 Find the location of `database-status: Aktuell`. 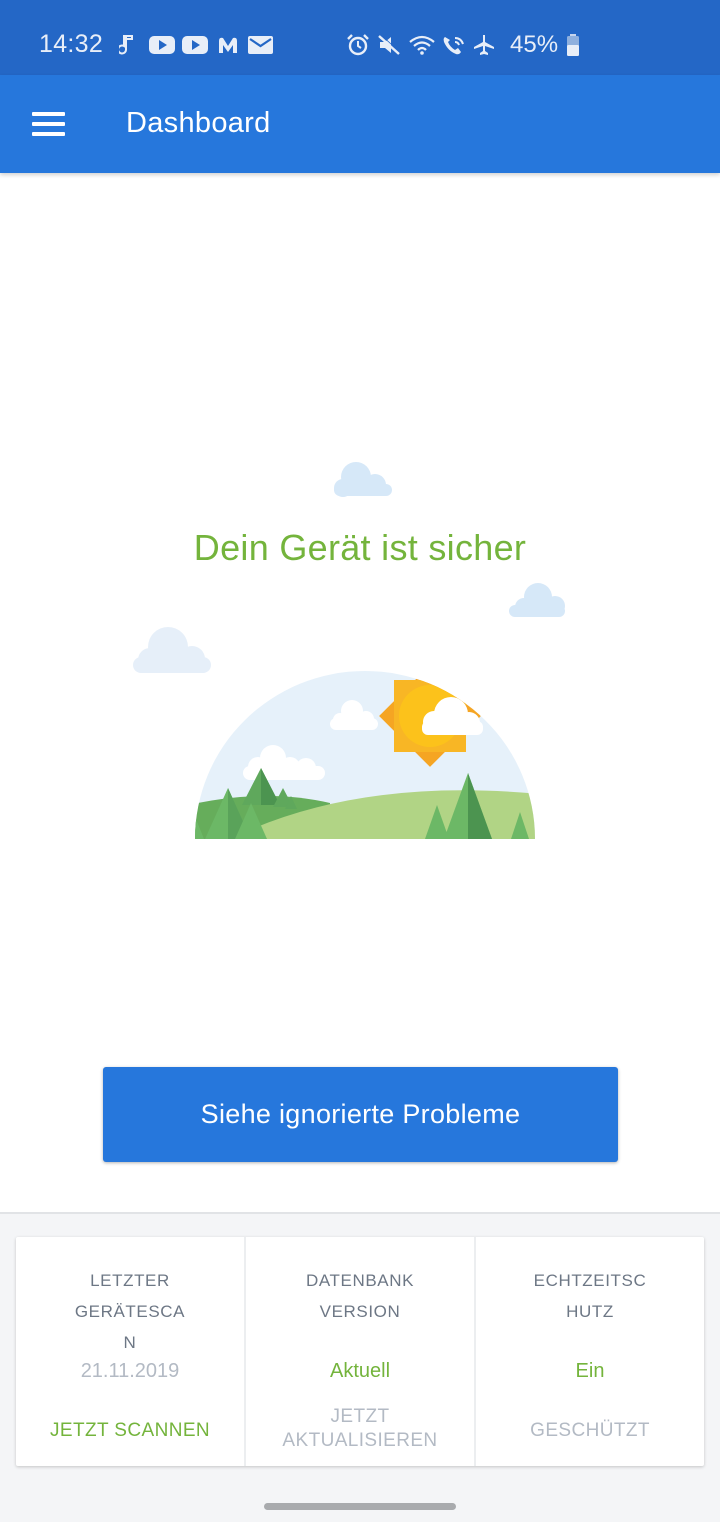

database-status: Aktuell is located at coordinates (360, 1371).